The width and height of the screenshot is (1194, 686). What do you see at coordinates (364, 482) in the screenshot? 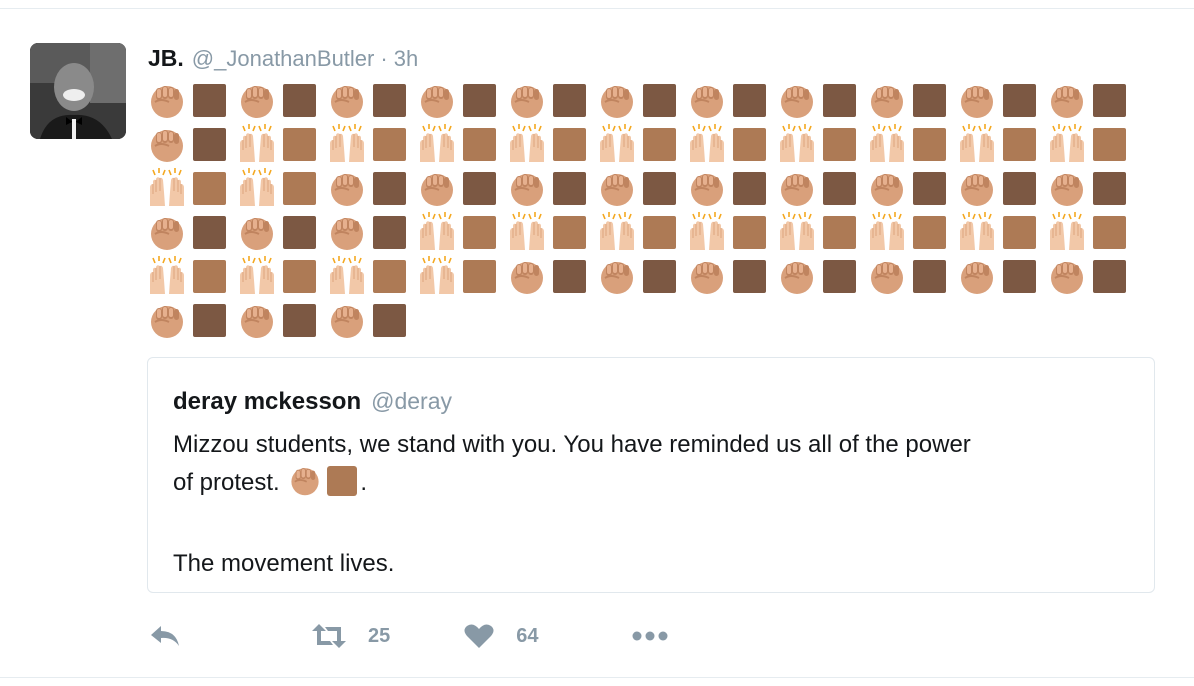
I see `quoted-text-line2-suffix: .` at bounding box center [364, 482].